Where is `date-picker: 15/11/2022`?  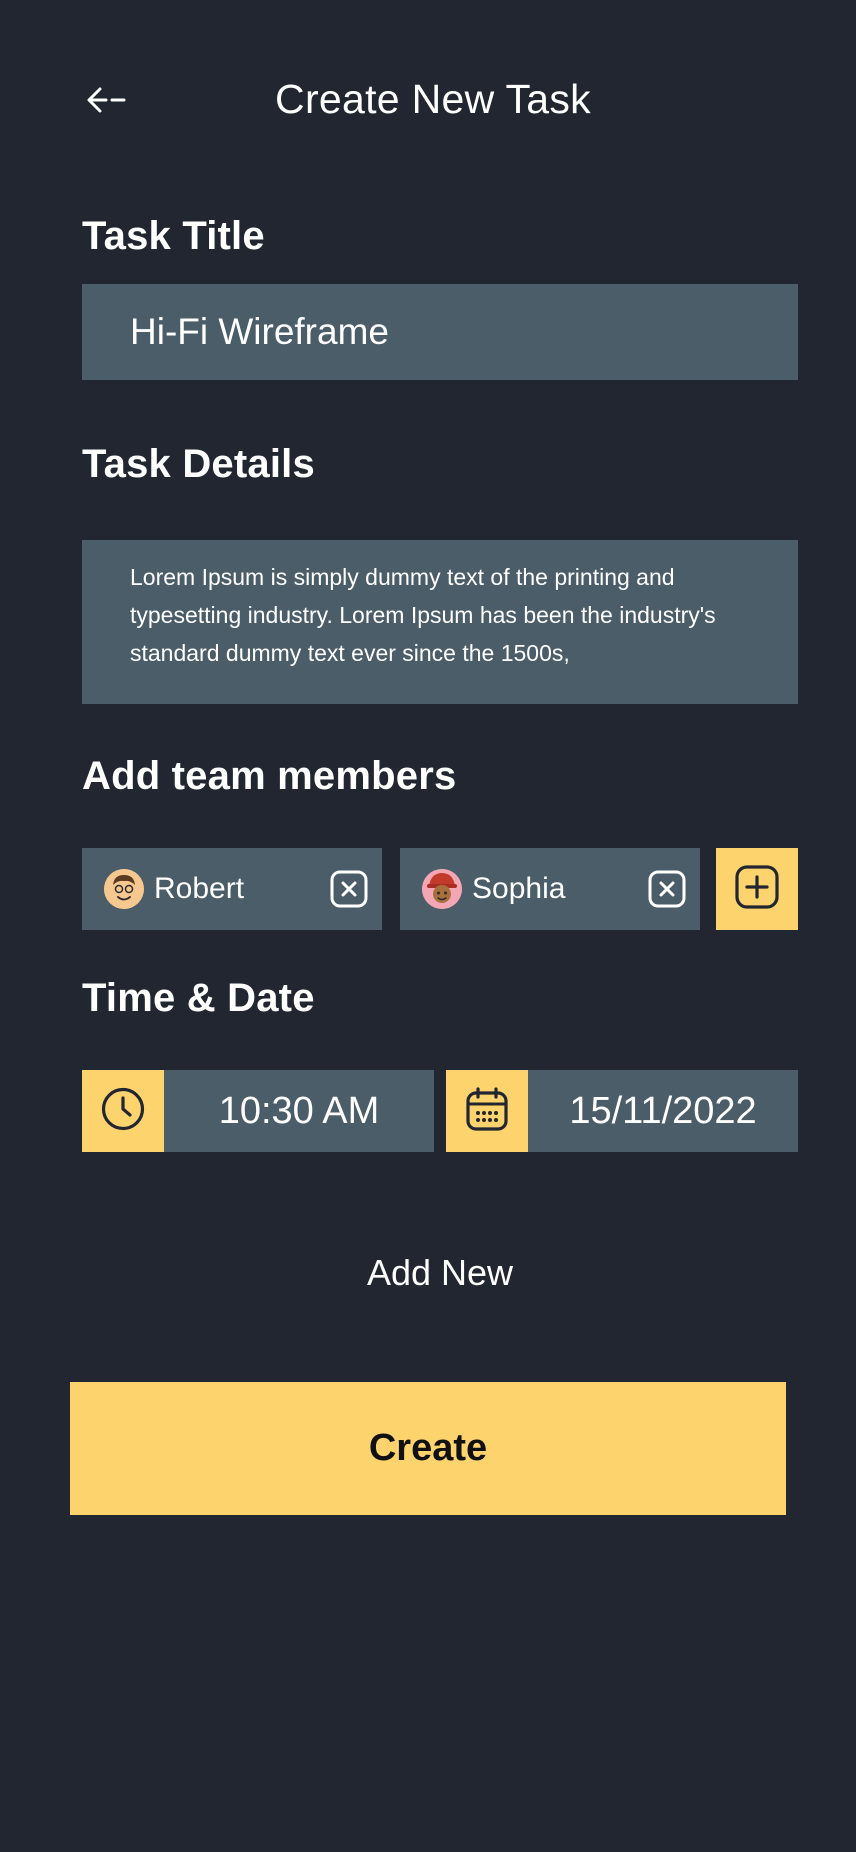 date-picker: 15/11/2022 is located at coordinates (663, 1111).